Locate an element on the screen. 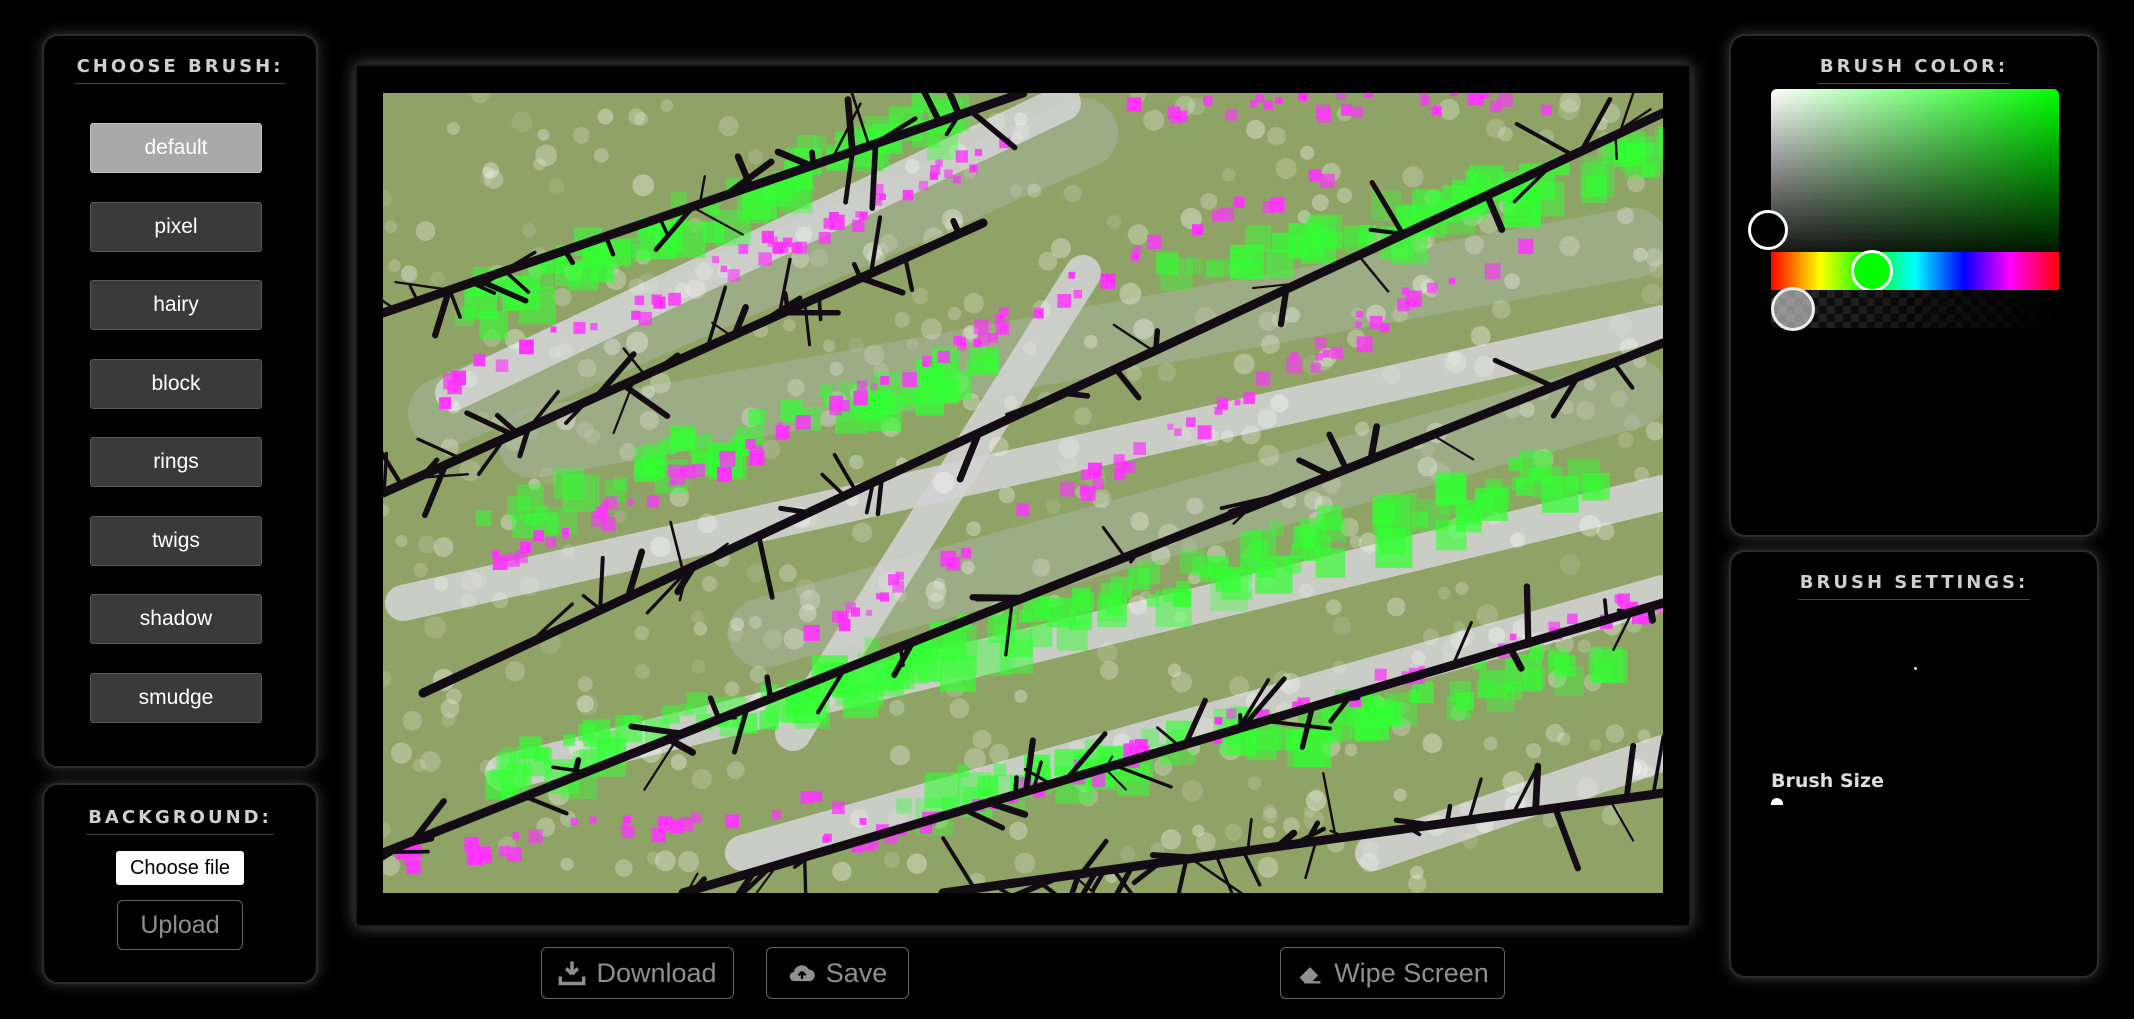 This screenshot has height=1019, width=2134. saturation-value-picker is located at coordinates (1915, 178).